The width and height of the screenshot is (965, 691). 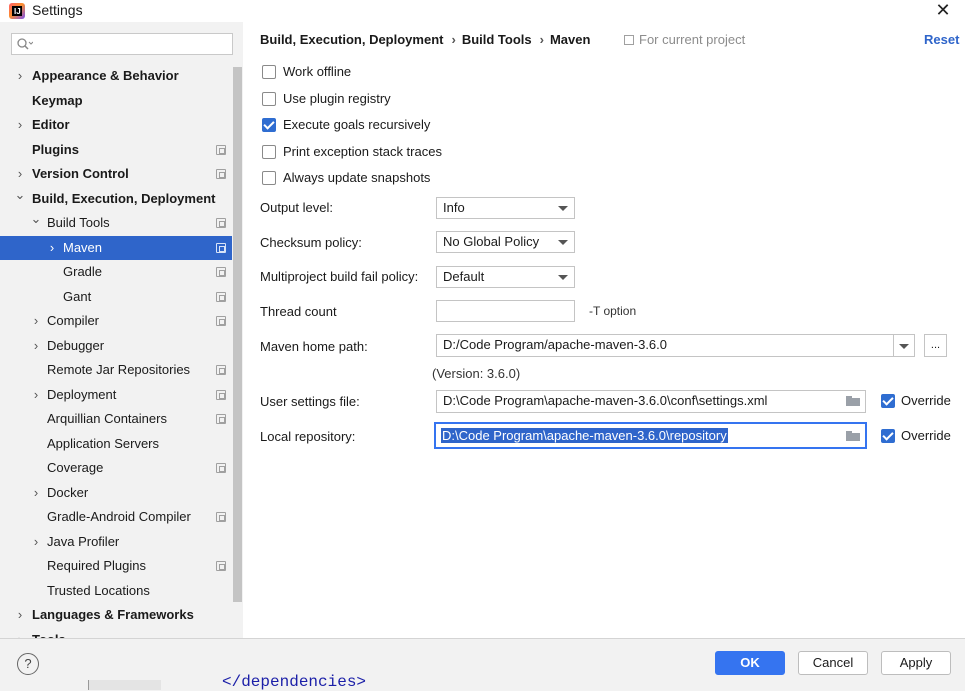 What do you see at coordinates (116, 125) in the screenshot?
I see `sidebar-item: › Editor` at bounding box center [116, 125].